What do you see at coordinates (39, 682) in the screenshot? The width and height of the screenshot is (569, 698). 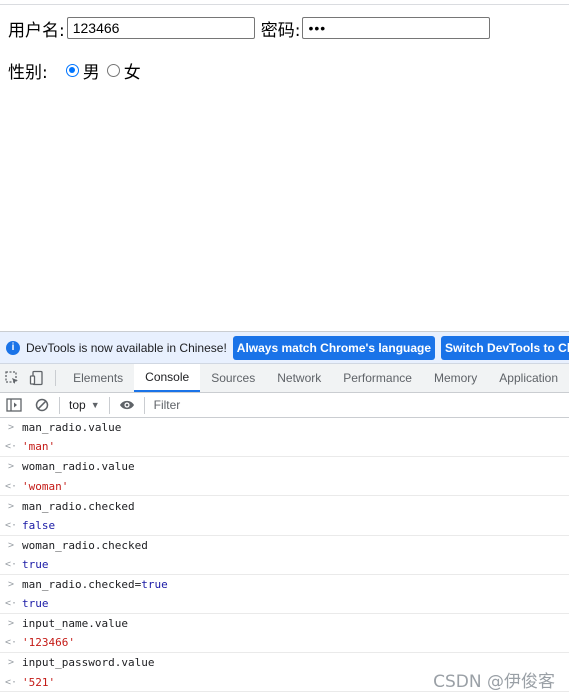 I see `console-output-value: '521'` at bounding box center [39, 682].